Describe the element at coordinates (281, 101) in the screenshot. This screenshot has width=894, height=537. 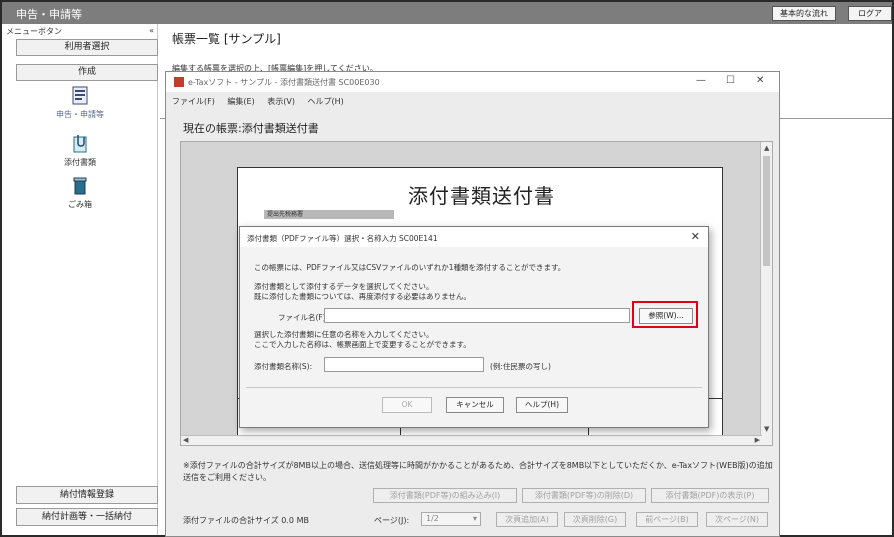
I see `menu-view: 表示(V)` at that location.